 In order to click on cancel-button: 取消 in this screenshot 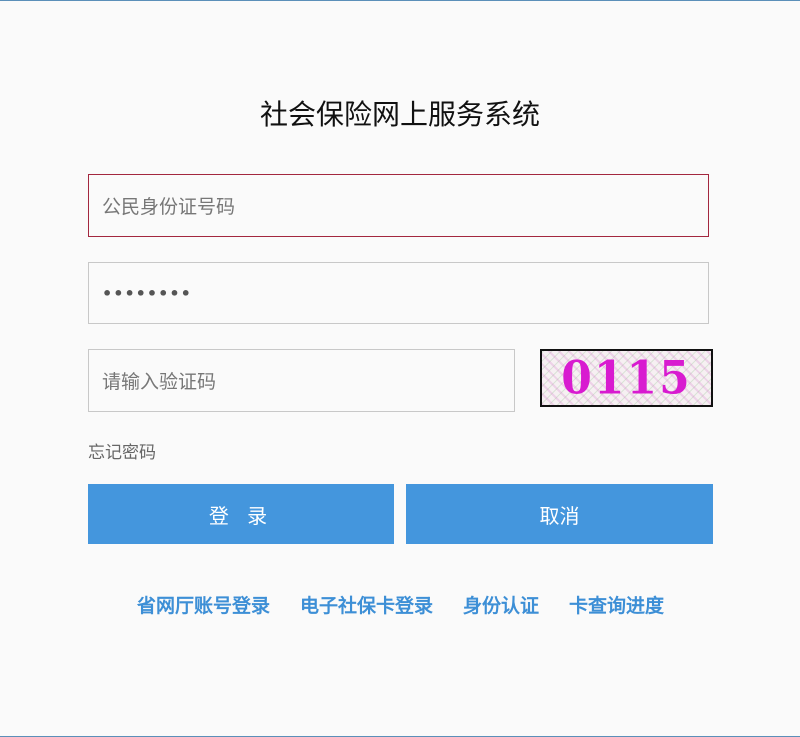, I will do `click(559, 514)`.